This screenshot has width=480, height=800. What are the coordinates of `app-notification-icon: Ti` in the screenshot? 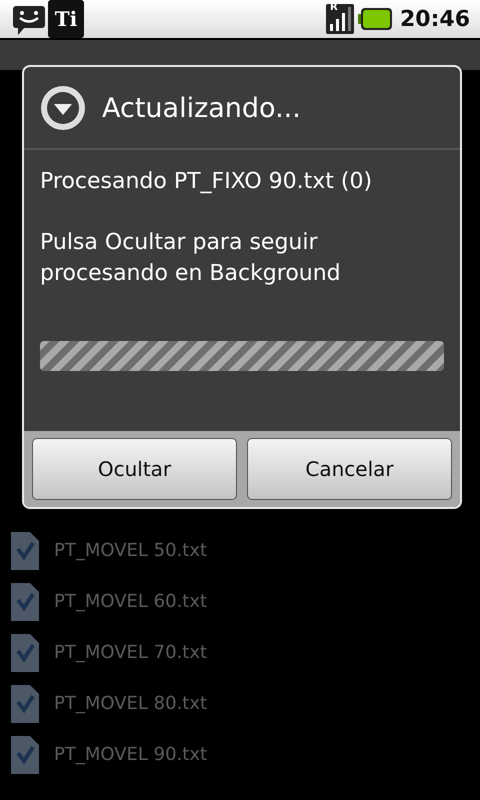 It's located at (66, 19).